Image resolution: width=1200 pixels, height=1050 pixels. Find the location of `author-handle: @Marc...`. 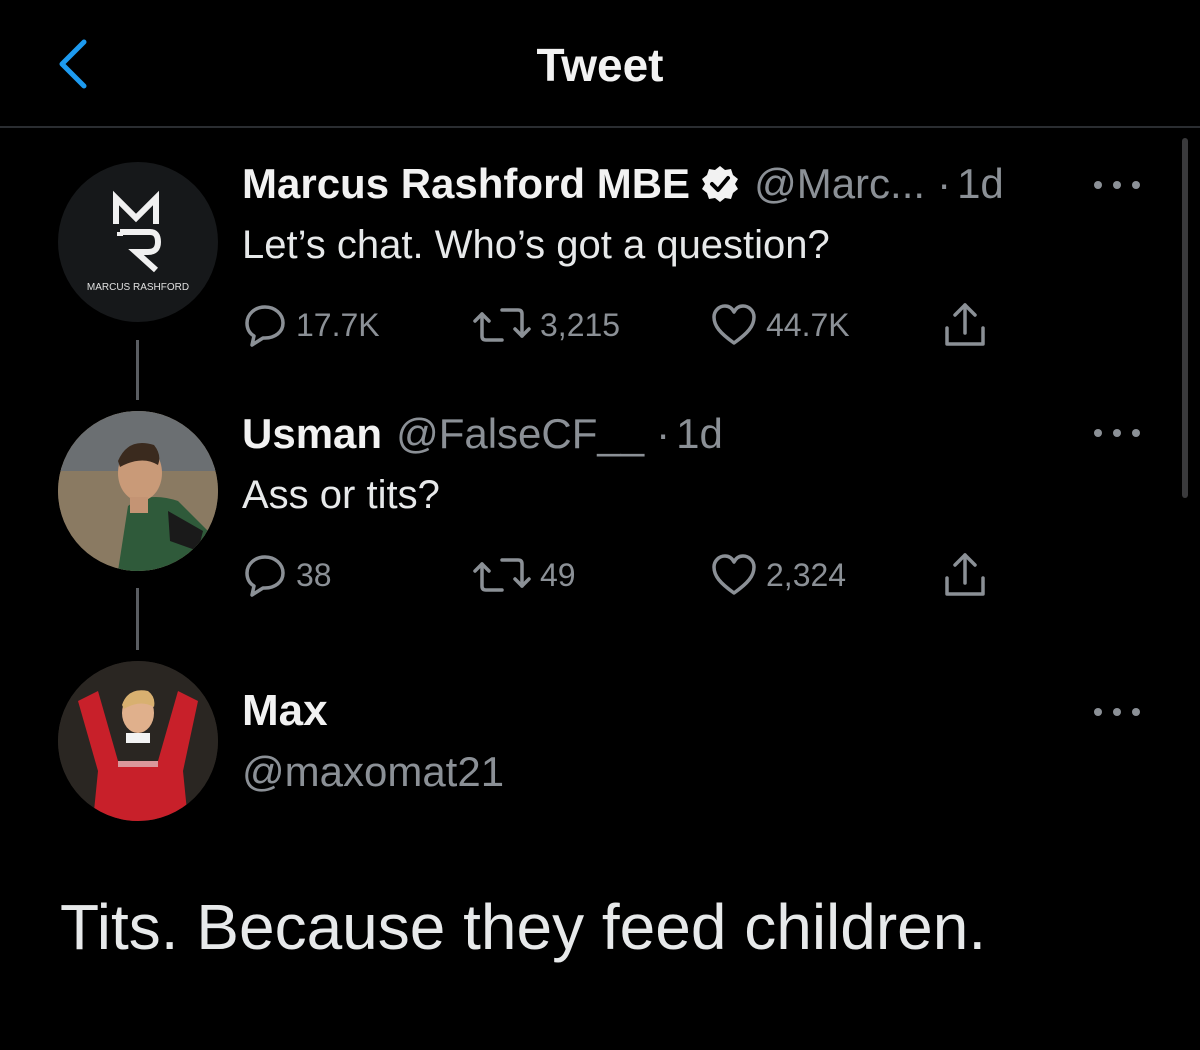

author-handle: @Marc... is located at coordinates (839, 184).